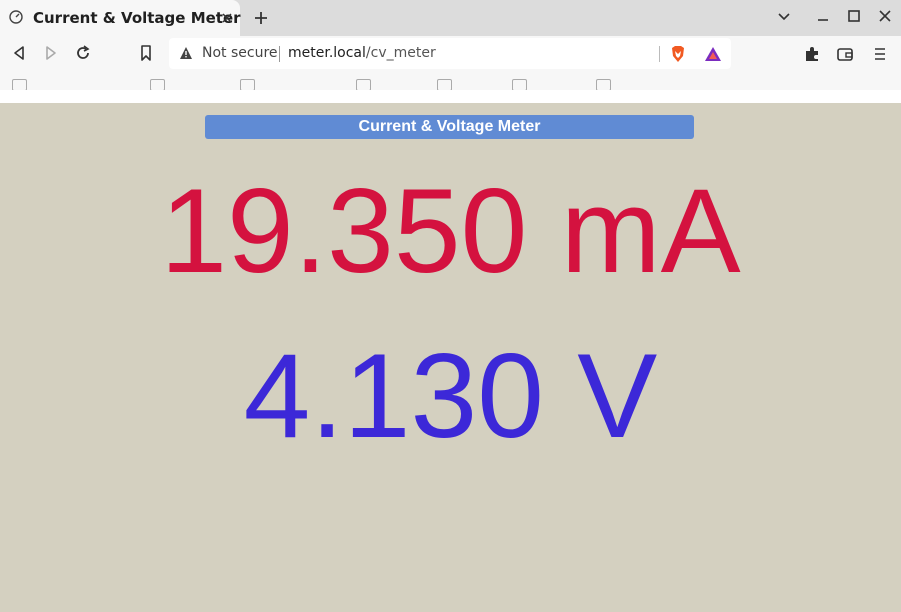 The image size is (901, 612). I want to click on wallet-icon, so click(845, 54).